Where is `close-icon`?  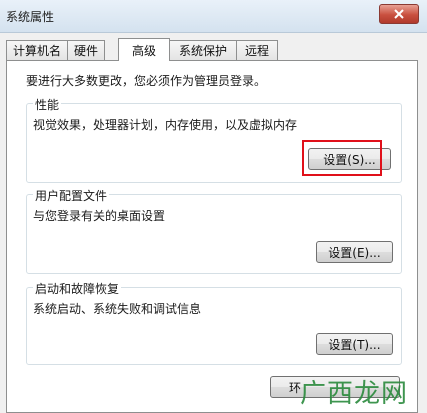
close-icon is located at coordinates (399, 14).